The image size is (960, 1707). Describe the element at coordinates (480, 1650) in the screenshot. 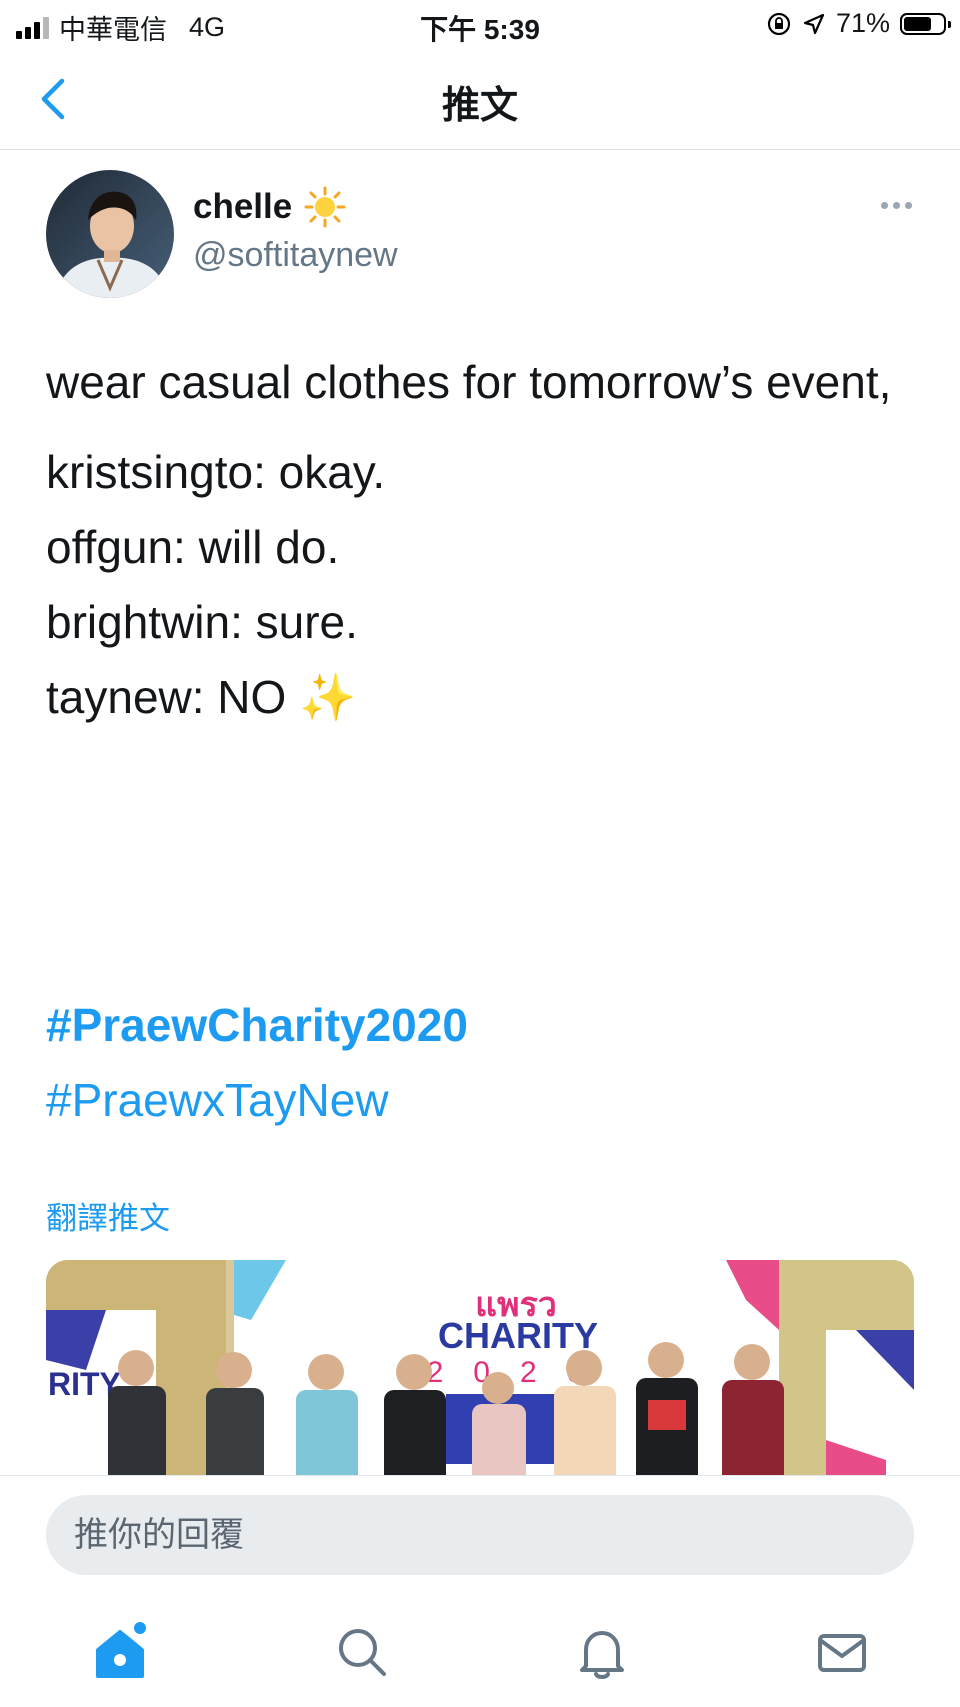

I see `tab-bar` at that location.